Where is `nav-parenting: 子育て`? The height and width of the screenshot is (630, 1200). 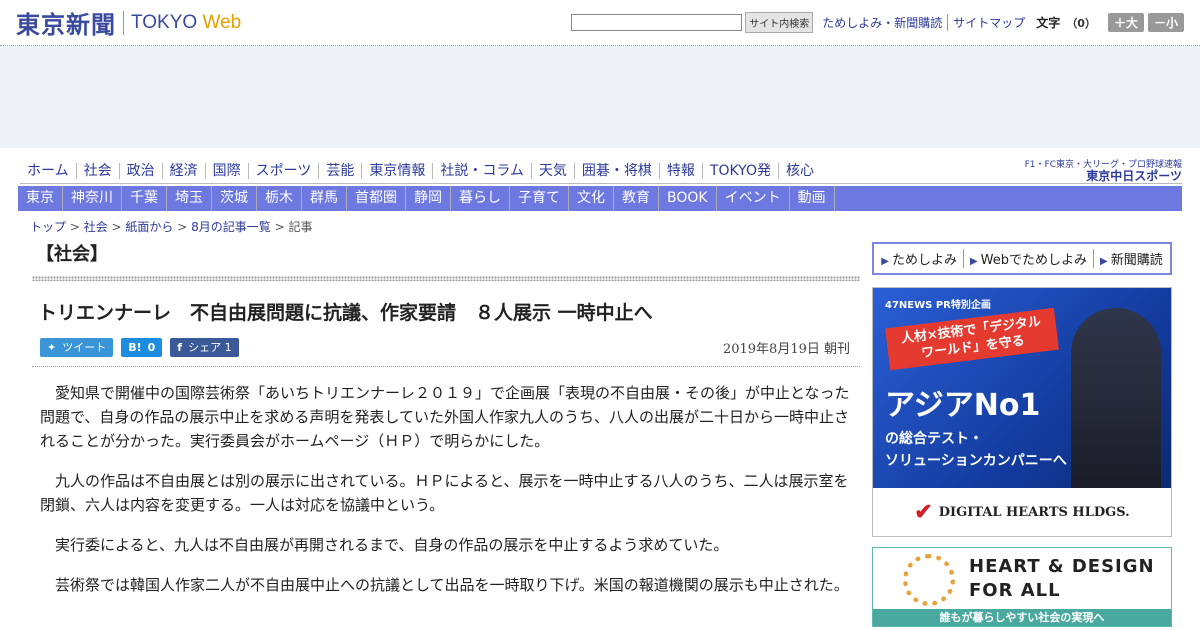
nav-parenting: 子育て is located at coordinates (539, 198).